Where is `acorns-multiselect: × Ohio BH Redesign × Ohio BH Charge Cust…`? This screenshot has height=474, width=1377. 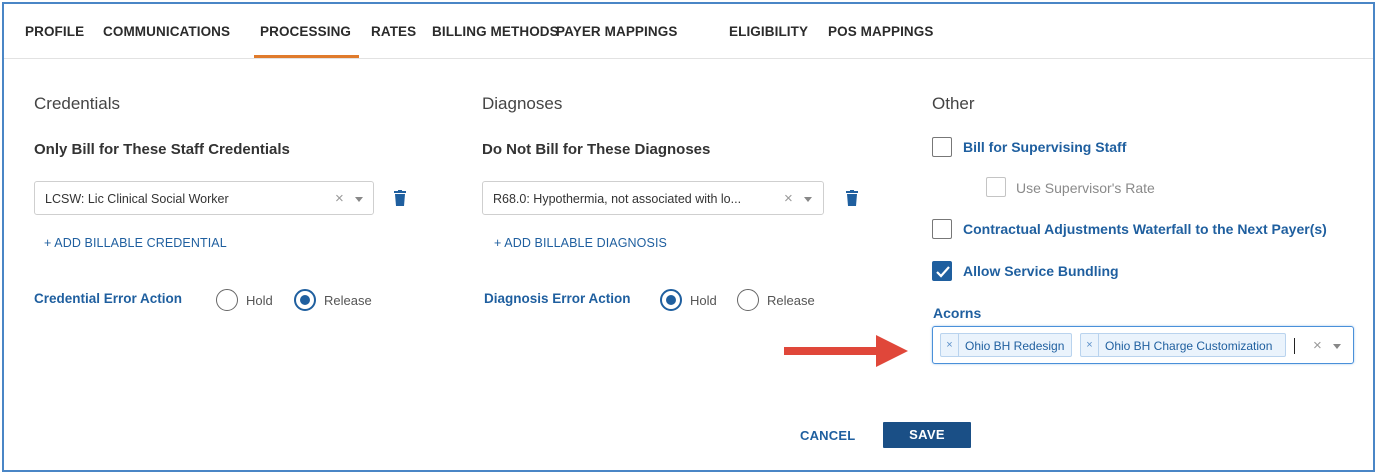 acorns-multiselect: × Ohio BH Redesign × Ohio BH Charge Cust… is located at coordinates (1143, 345).